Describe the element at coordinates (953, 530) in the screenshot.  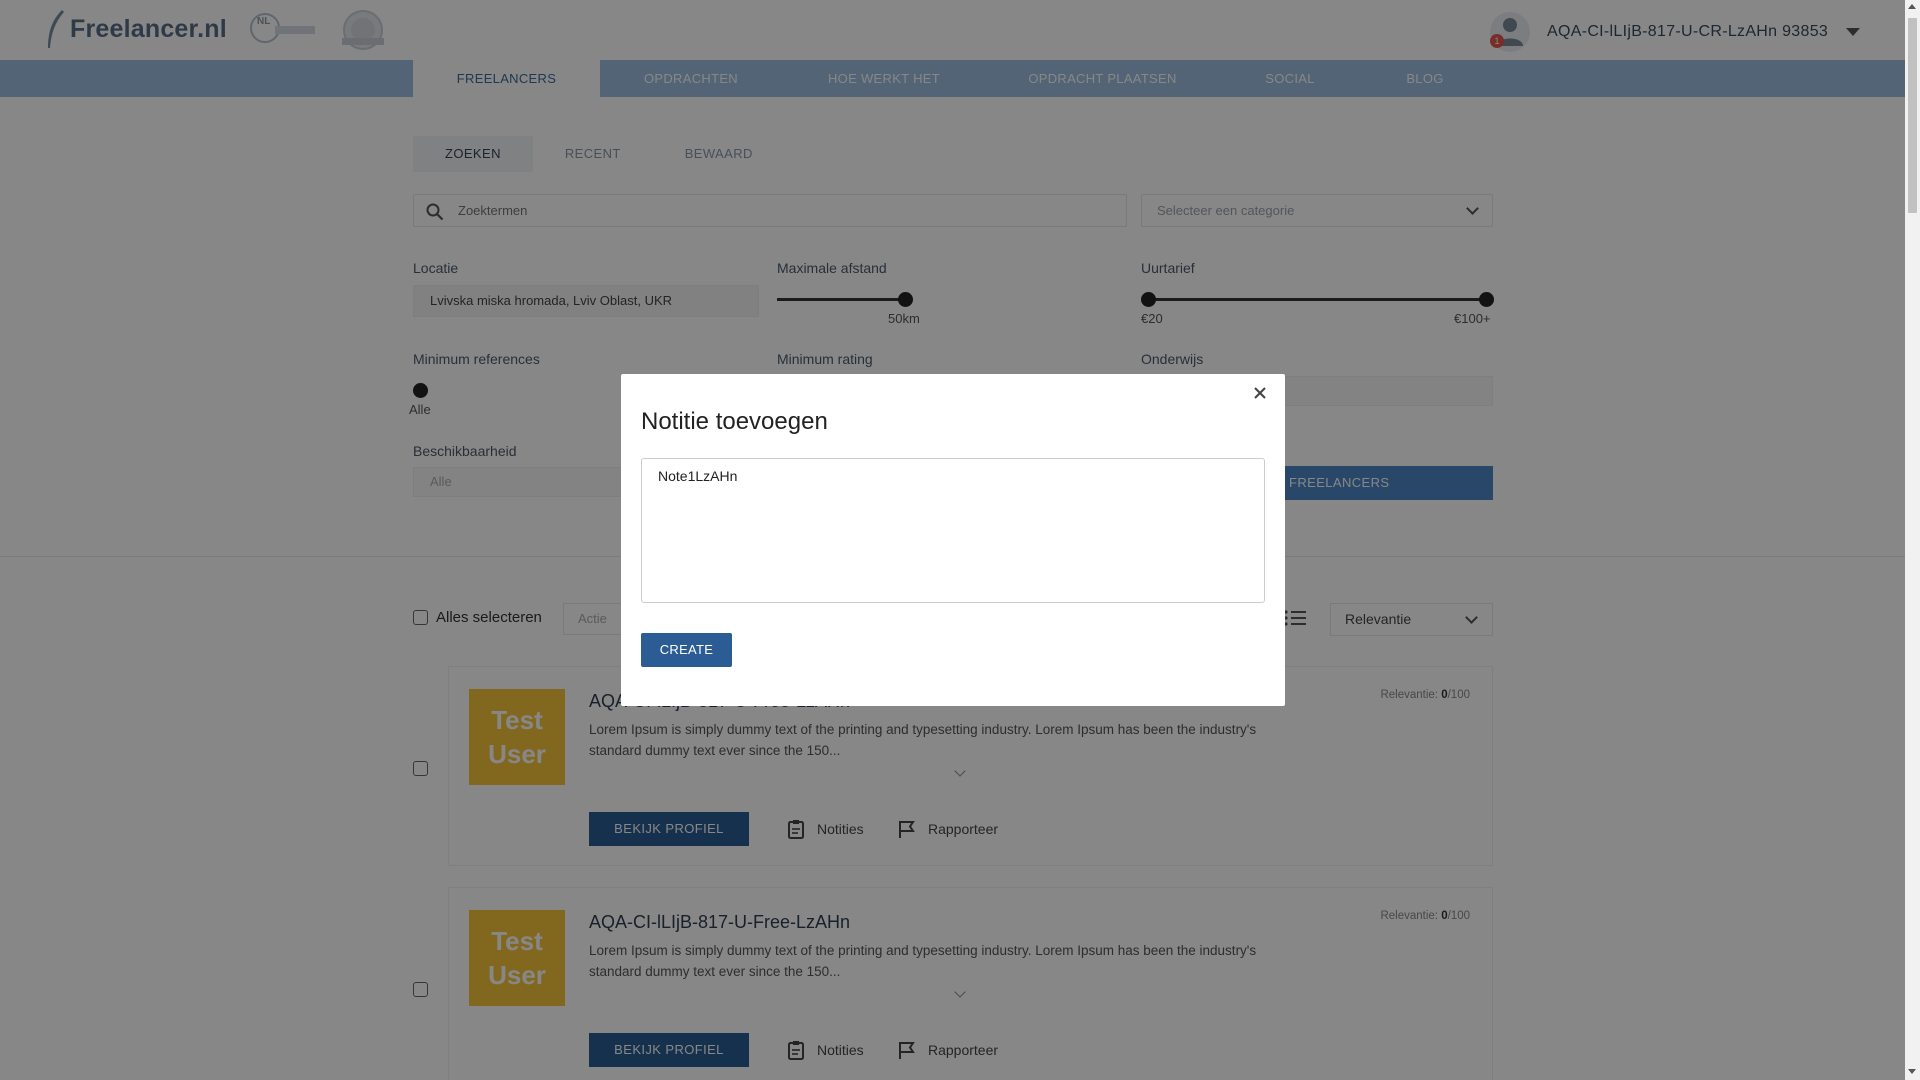
I see `note-textarea: Note1LzAHn` at that location.